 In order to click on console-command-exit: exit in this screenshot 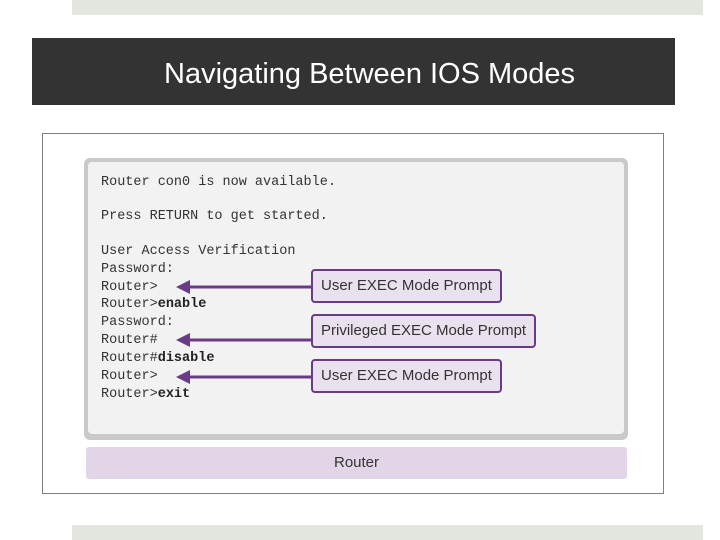, I will do `click(174, 394)`.